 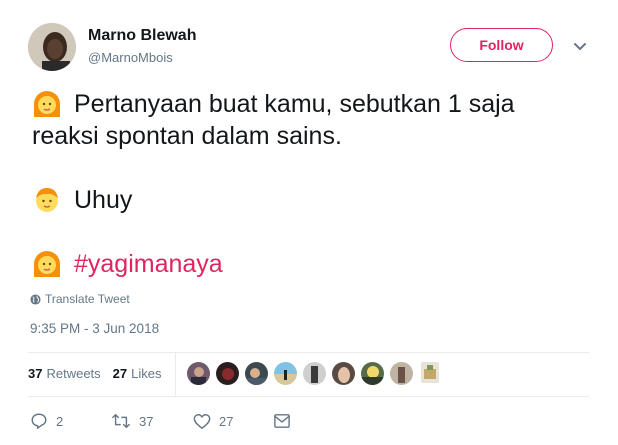 I want to click on translate-tweet-link: Translate Tweet, so click(x=80, y=299).